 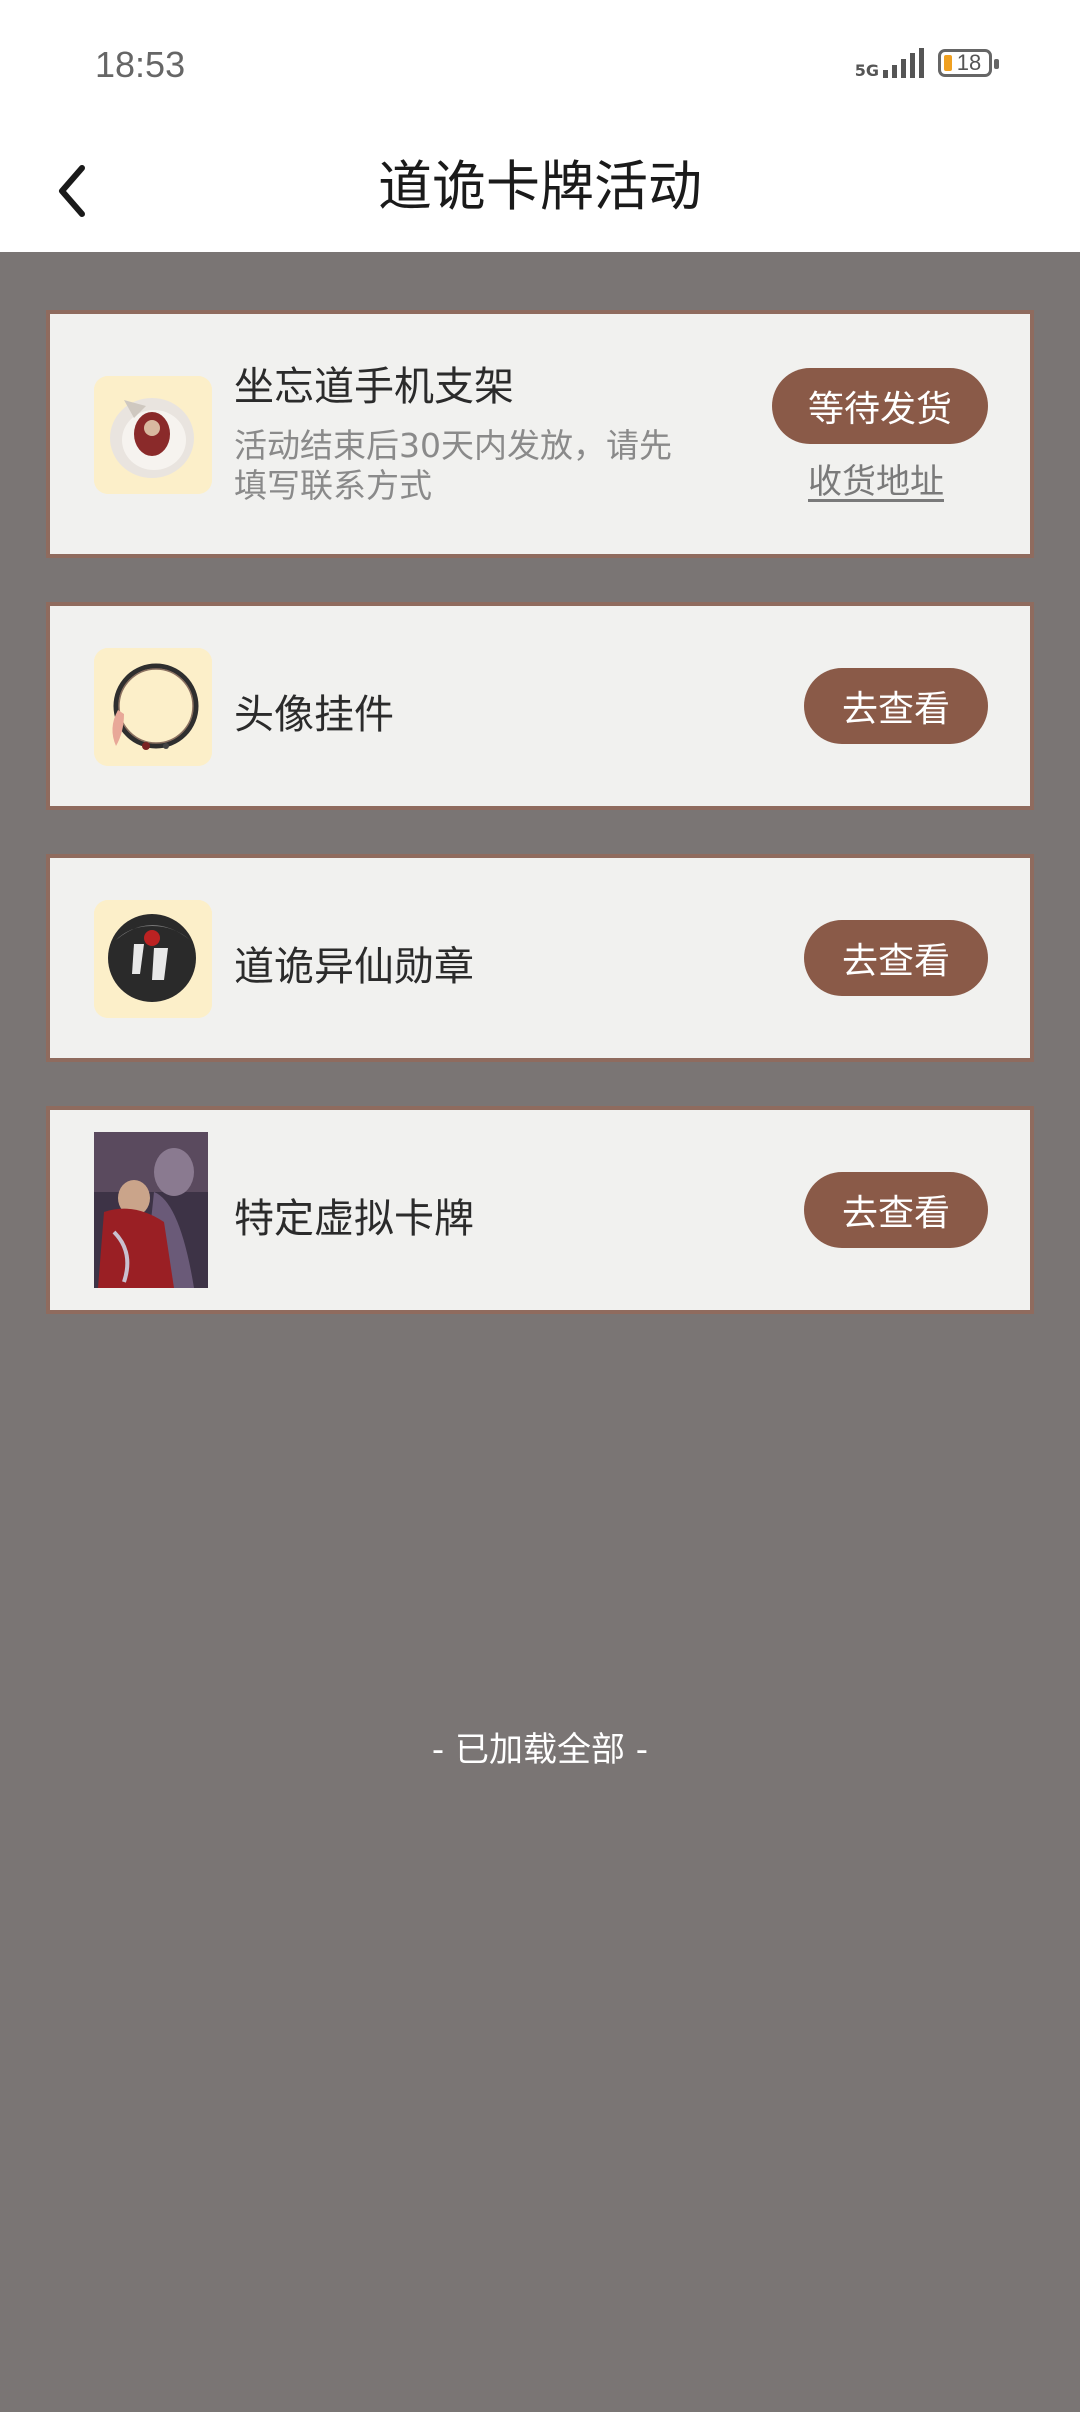 What do you see at coordinates (903, 63) in the screenshot?
I see `signal-icon` at bounding box center [903, 63].